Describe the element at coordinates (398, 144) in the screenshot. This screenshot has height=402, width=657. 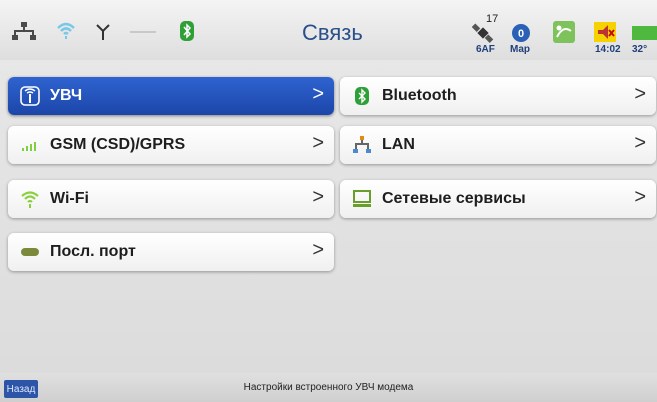
I see `menu-item-label: LAN` at that location.